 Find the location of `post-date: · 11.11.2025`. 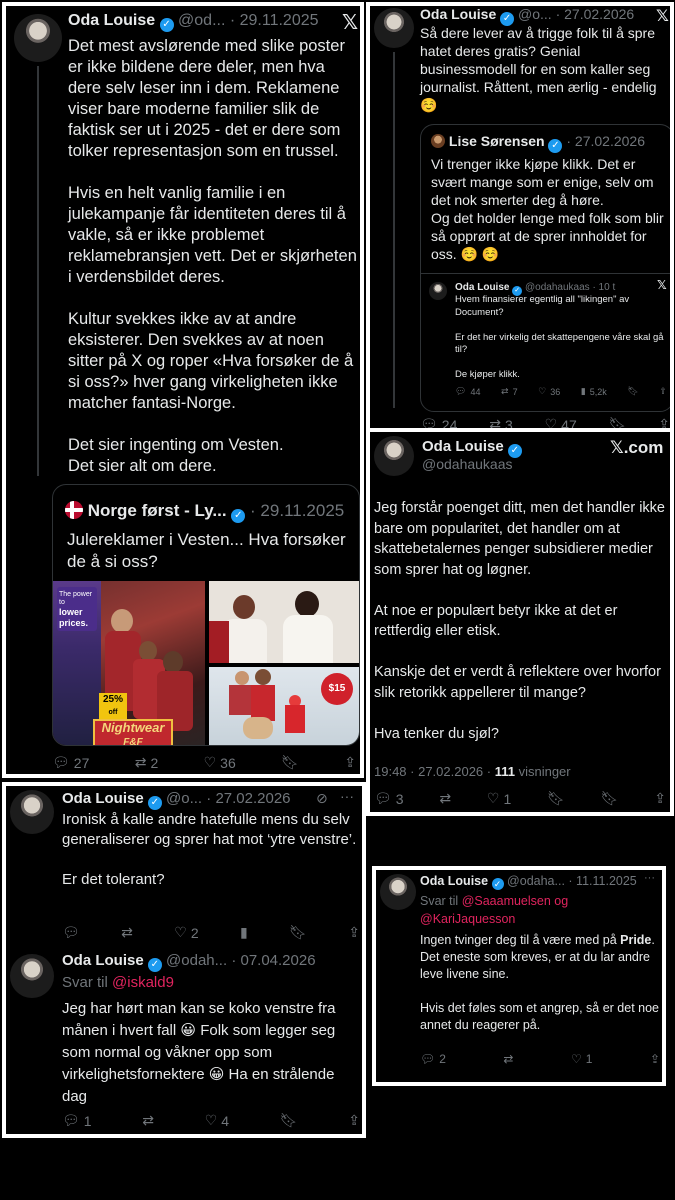

post-date: · 11.11.2025 is located at coordinates (602, 881).